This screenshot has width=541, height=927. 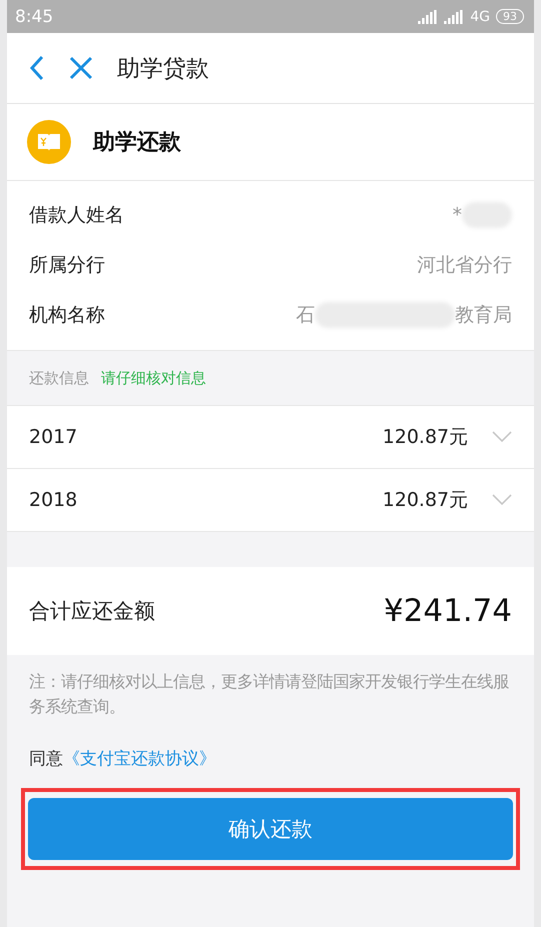 What do you see at coordinates (81, 68) in the screenshot?
I see `close-icon` at bounding box center [81, 68].